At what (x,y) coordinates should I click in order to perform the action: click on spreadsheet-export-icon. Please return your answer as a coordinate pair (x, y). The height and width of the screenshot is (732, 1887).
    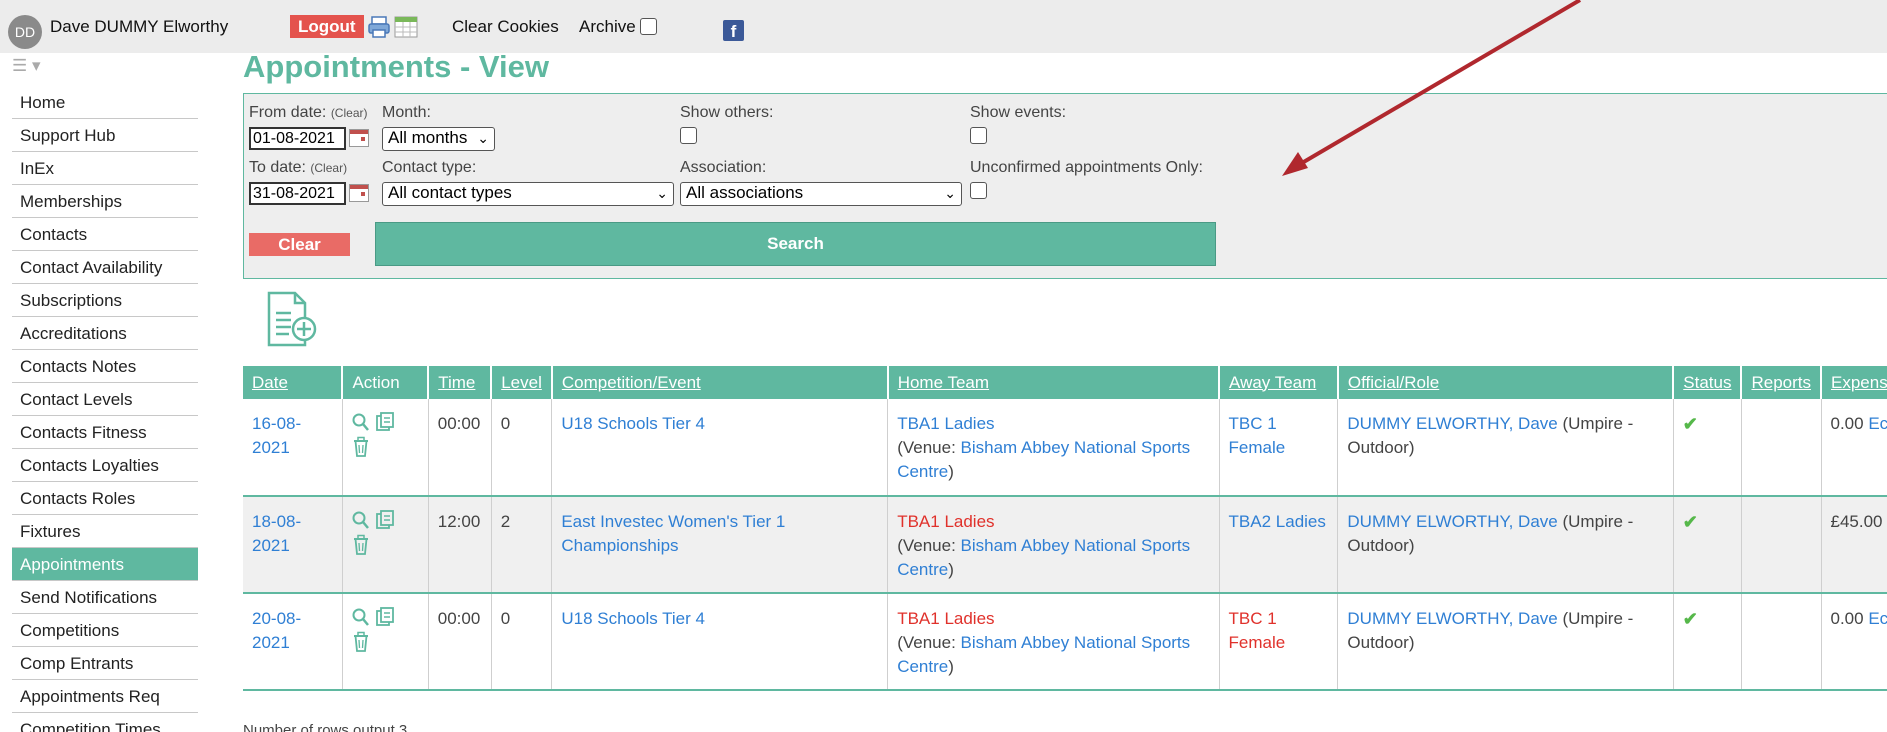
    Looking at the image, I should click on (406, 27).